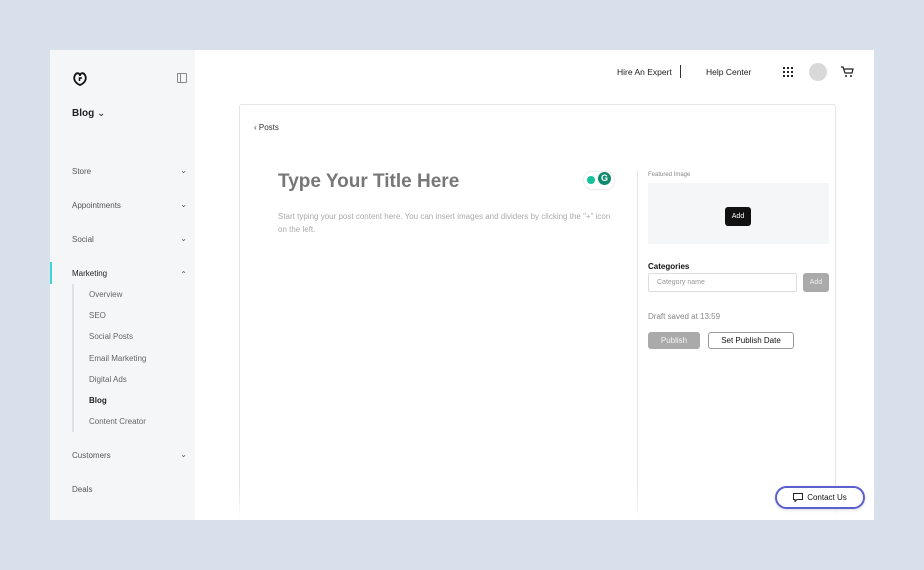 The image size is (924, 570). Describe the element at coordinates (117, 421) in the screenshot. I see `sidebar-subitem-content-creator: Content Creator` at that location.